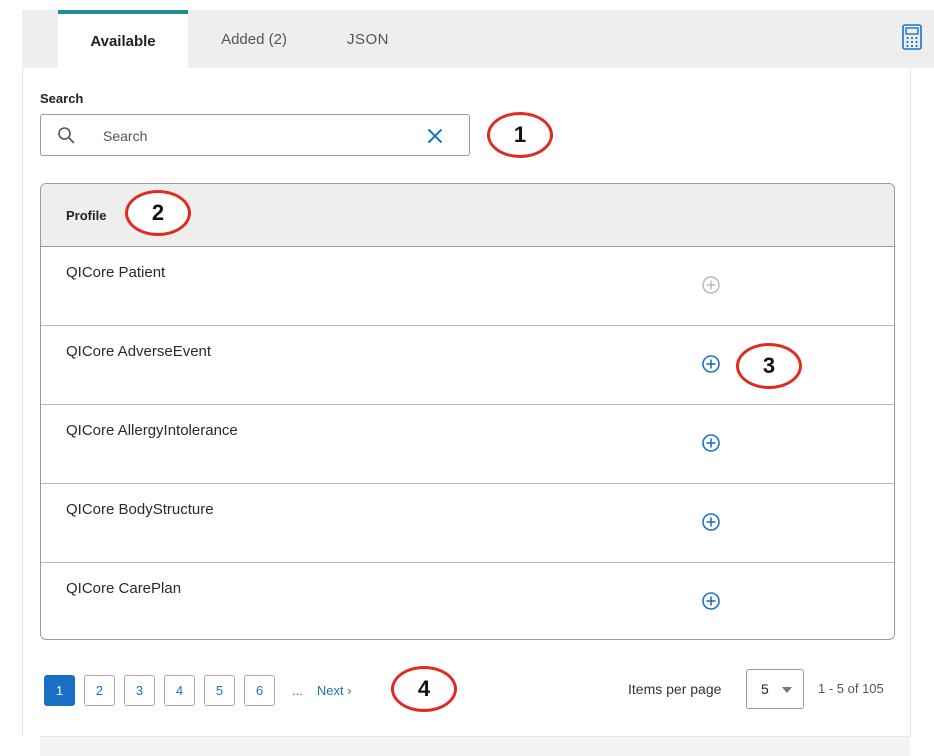 The height and width of the screenshot is (756, 934). I want to click on search-icon, so click(66, 135).